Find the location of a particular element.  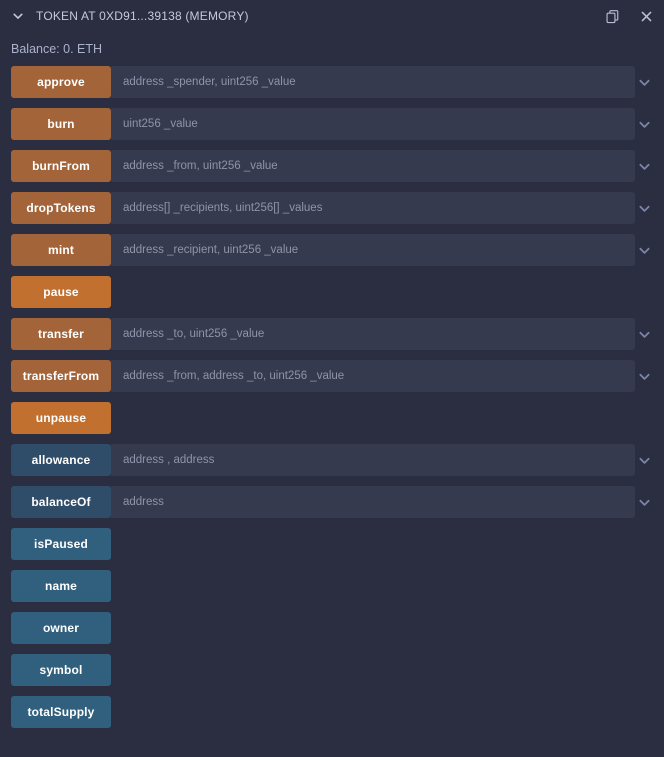

function-row: owner is located at coordinates (332, 628).